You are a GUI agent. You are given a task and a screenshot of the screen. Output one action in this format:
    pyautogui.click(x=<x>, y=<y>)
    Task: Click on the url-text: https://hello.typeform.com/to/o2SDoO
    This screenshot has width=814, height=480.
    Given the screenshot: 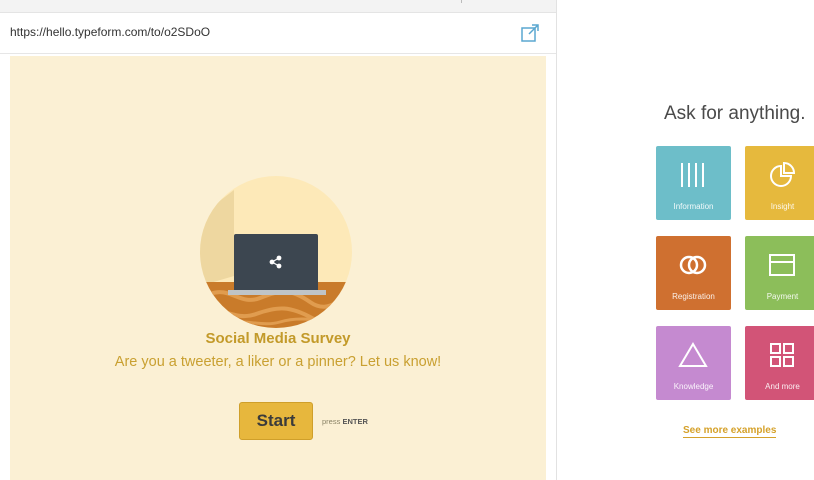 What is the action you would take?
    pyautogui.click(x=110, y=32)
    